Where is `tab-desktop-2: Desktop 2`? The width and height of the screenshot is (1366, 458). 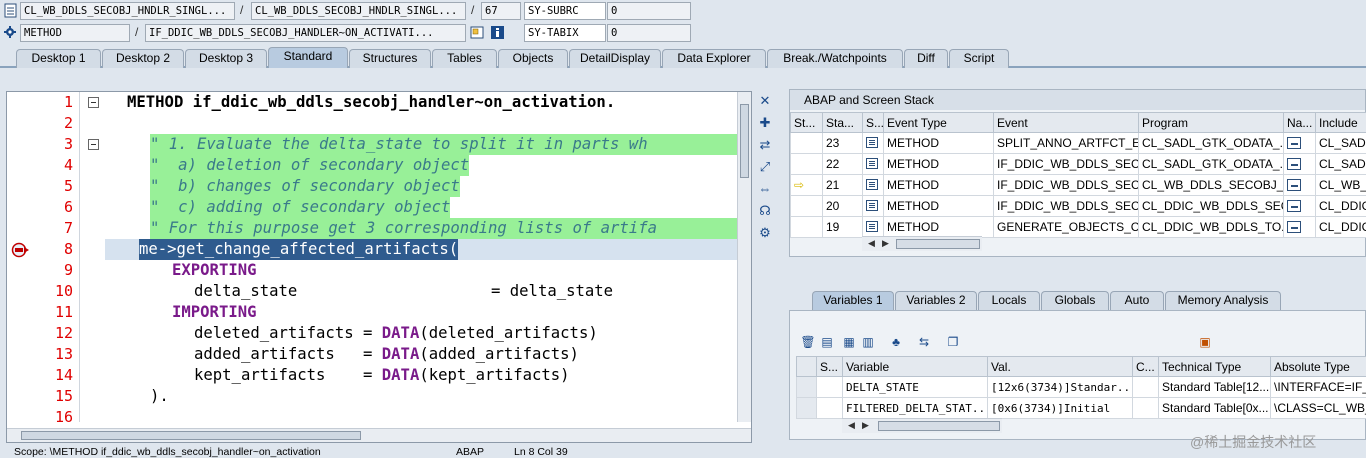
tab-desktop-2: Desktop 2 is located at coordinates (143, 58).